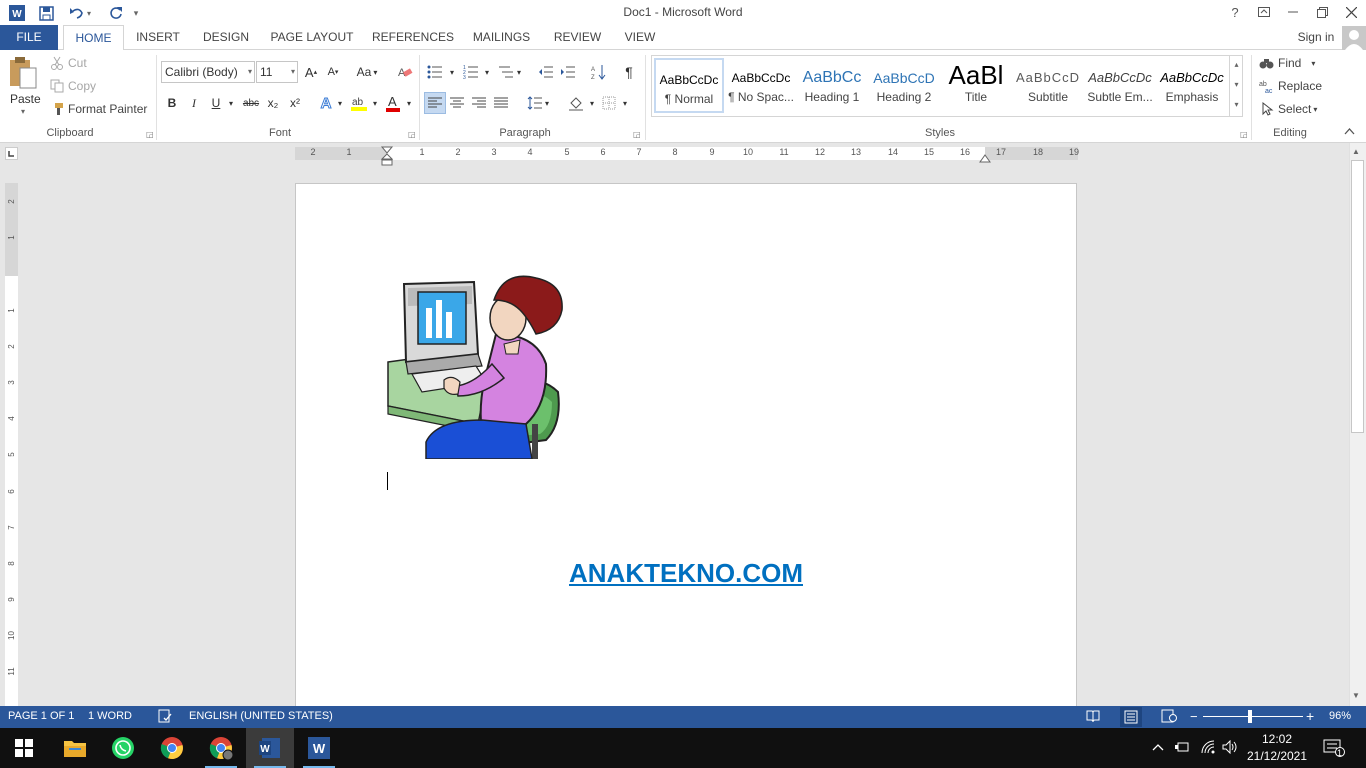 The width and height of the screenshot is (1366, 768). I want to click on align-left-icon, so click(435, 103).